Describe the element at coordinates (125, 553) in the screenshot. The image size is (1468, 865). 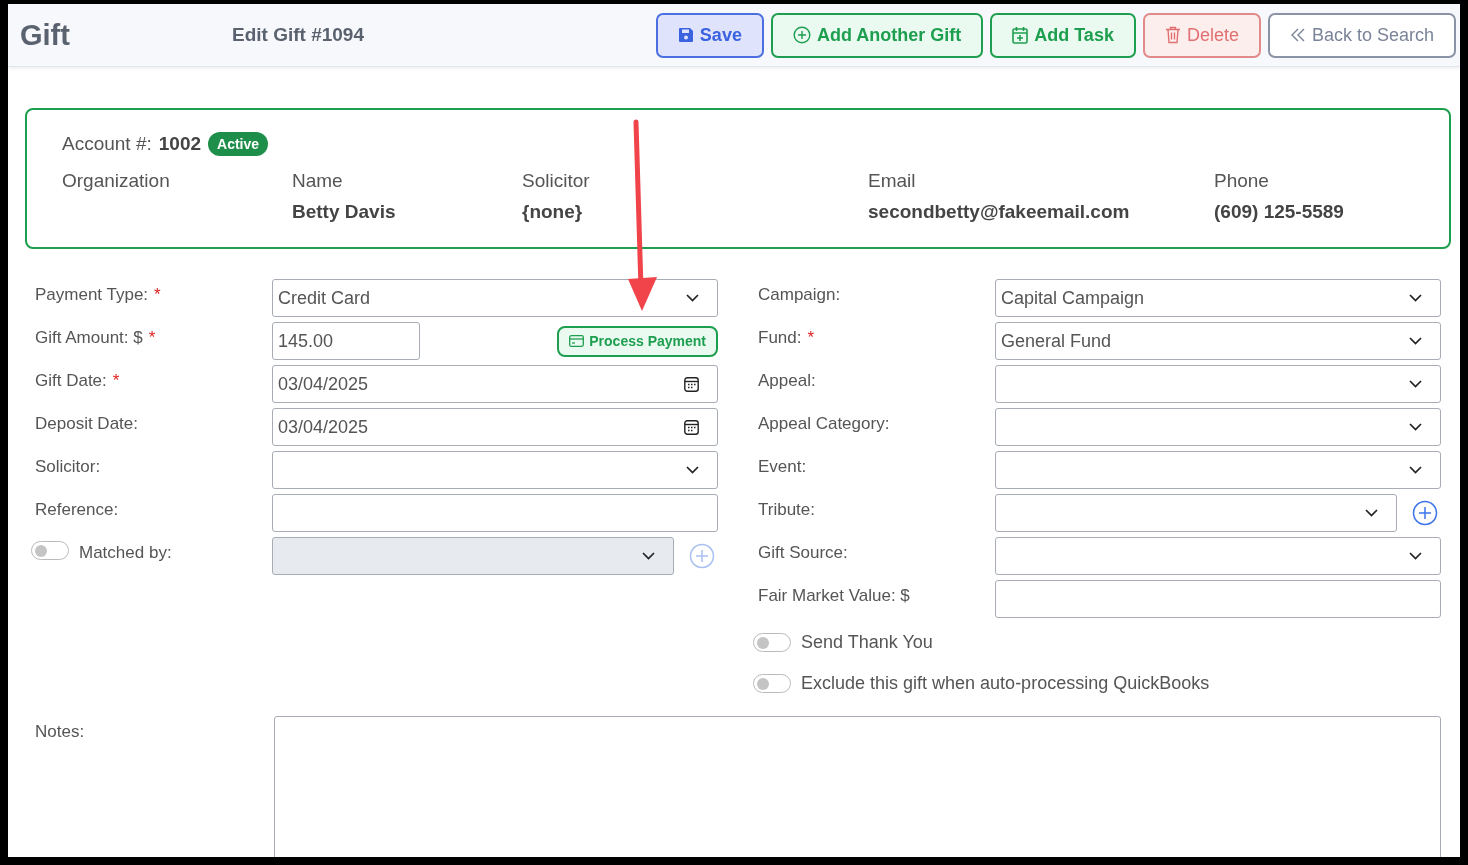
I see `field-label: Matched by:` at that location.